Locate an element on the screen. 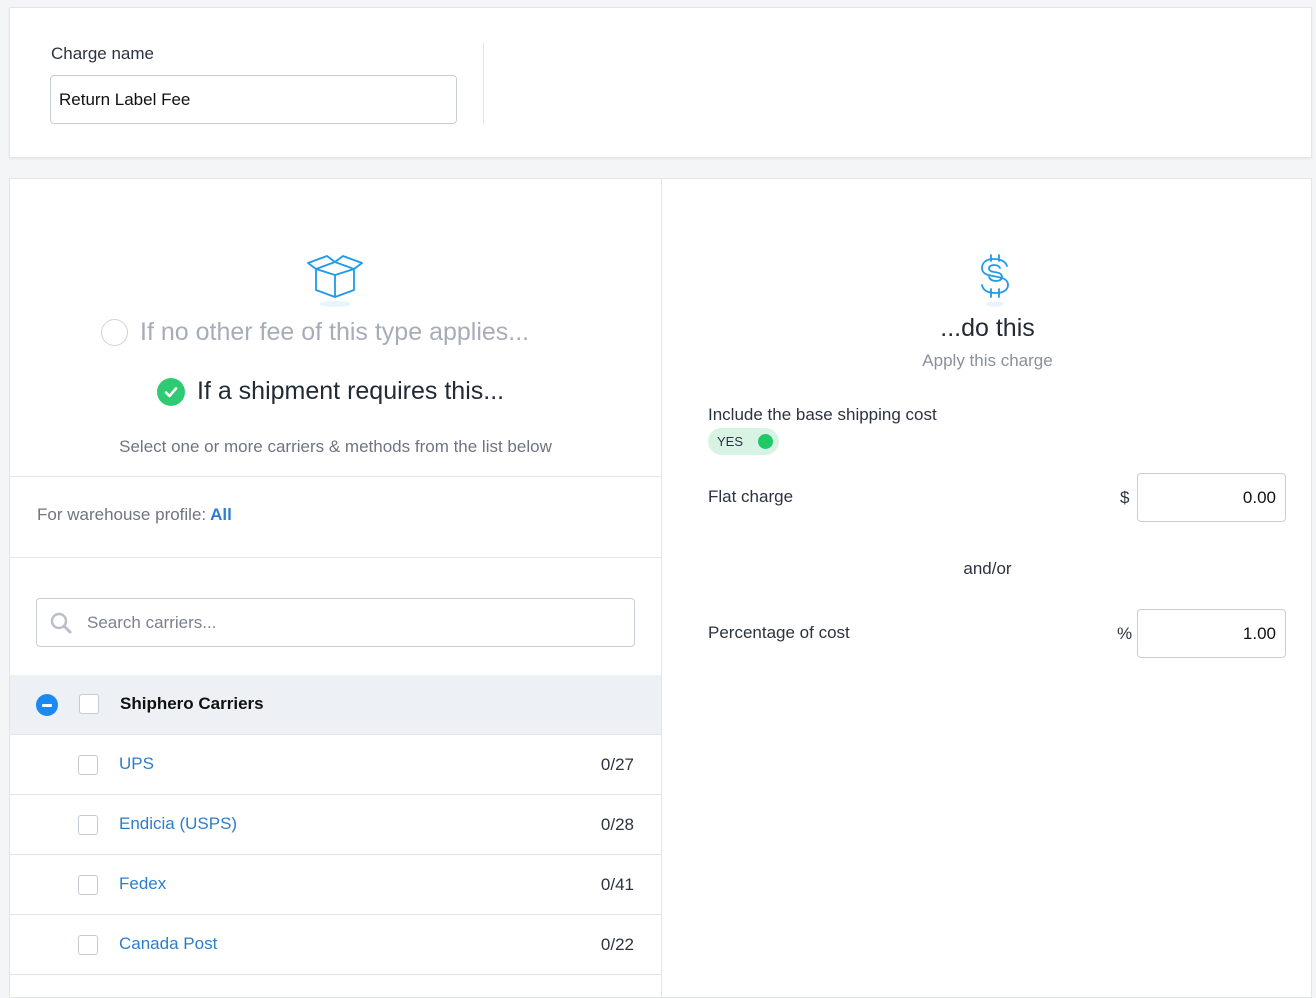 The height and width of the screenshot is (998, 1316). warehouse-profile: For warehouse profile: All is located at coordinates (134, 515).